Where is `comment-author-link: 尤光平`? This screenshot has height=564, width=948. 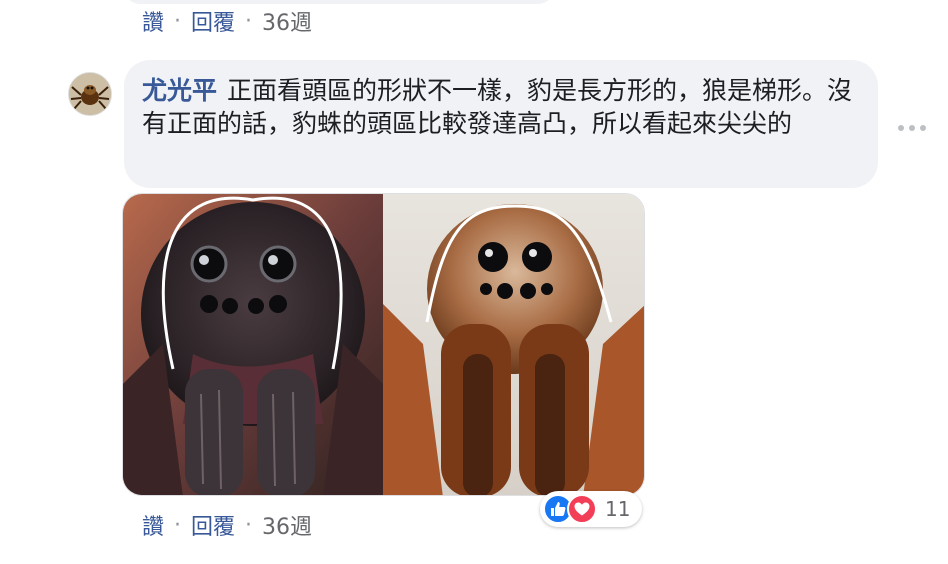 comment-author-link: 尤光平 is located at coordinates (179, 90).